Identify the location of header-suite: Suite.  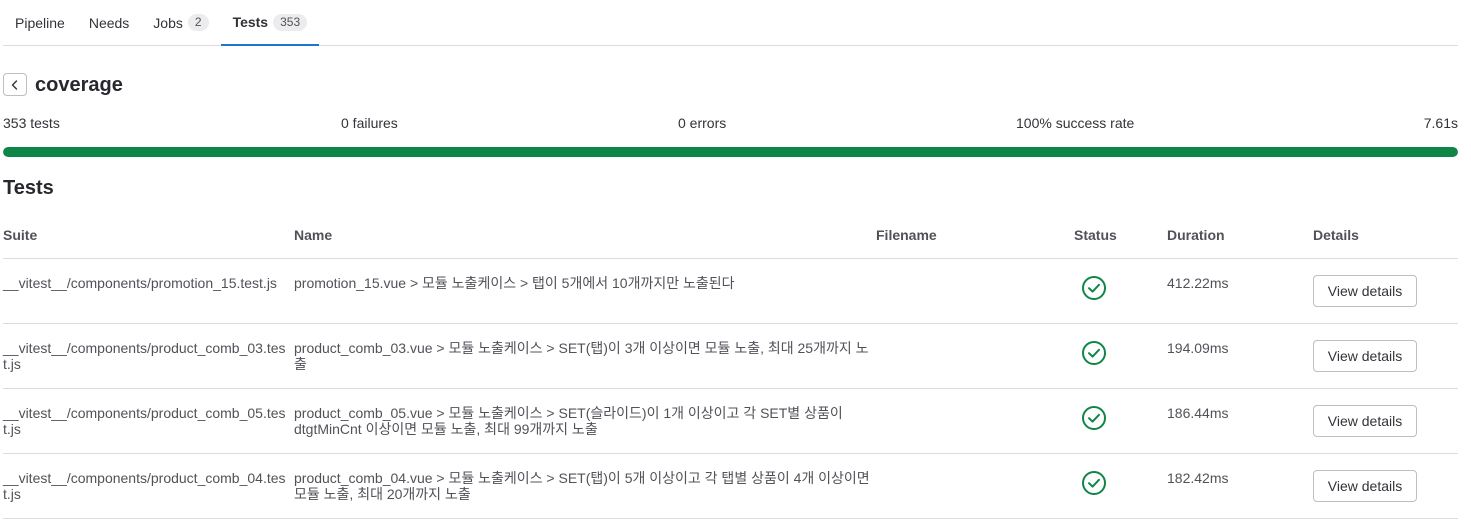
(20, 235).